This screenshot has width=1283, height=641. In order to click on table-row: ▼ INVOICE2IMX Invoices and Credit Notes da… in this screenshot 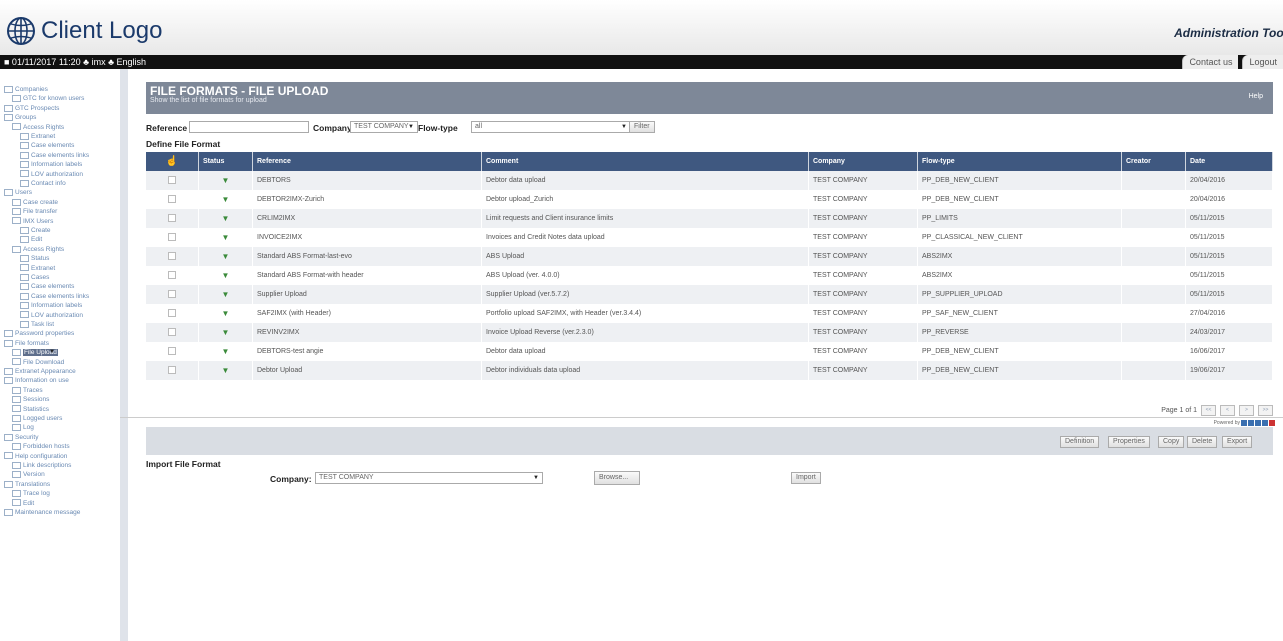, I will do `click(709, 237)`.